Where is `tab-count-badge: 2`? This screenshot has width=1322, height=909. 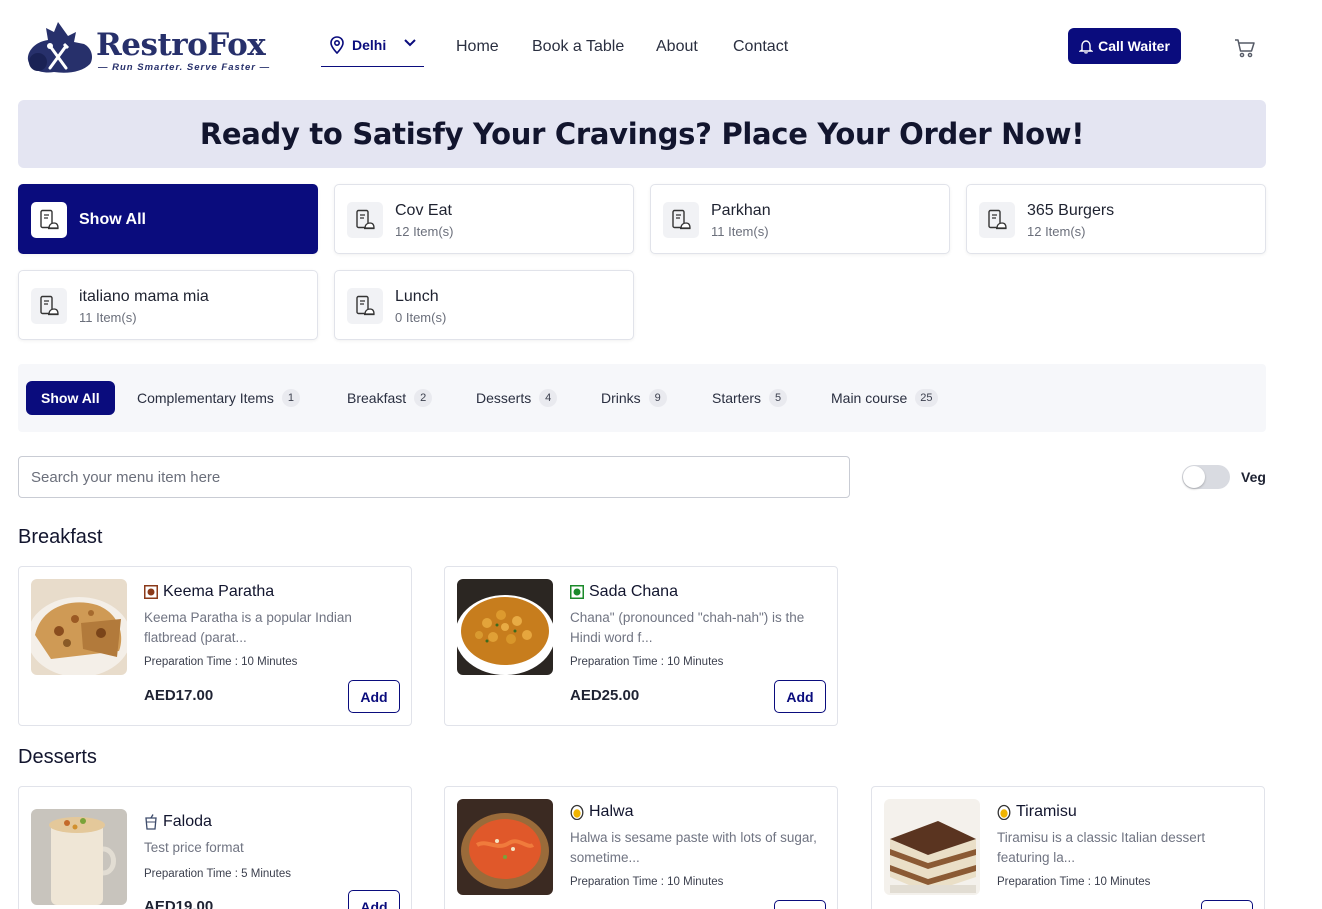
tab-count-badge: 2 is located at coordinates (423, 398).